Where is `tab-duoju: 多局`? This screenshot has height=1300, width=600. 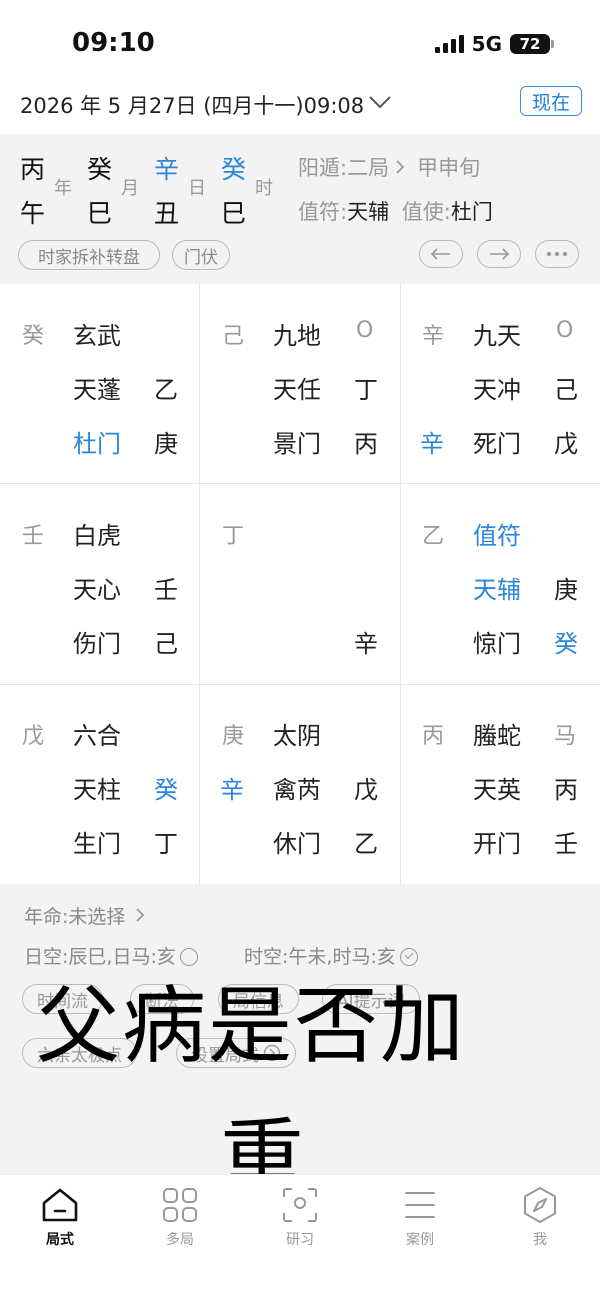
tab-duoju: 多局 is located at coordinates (180, 1217).